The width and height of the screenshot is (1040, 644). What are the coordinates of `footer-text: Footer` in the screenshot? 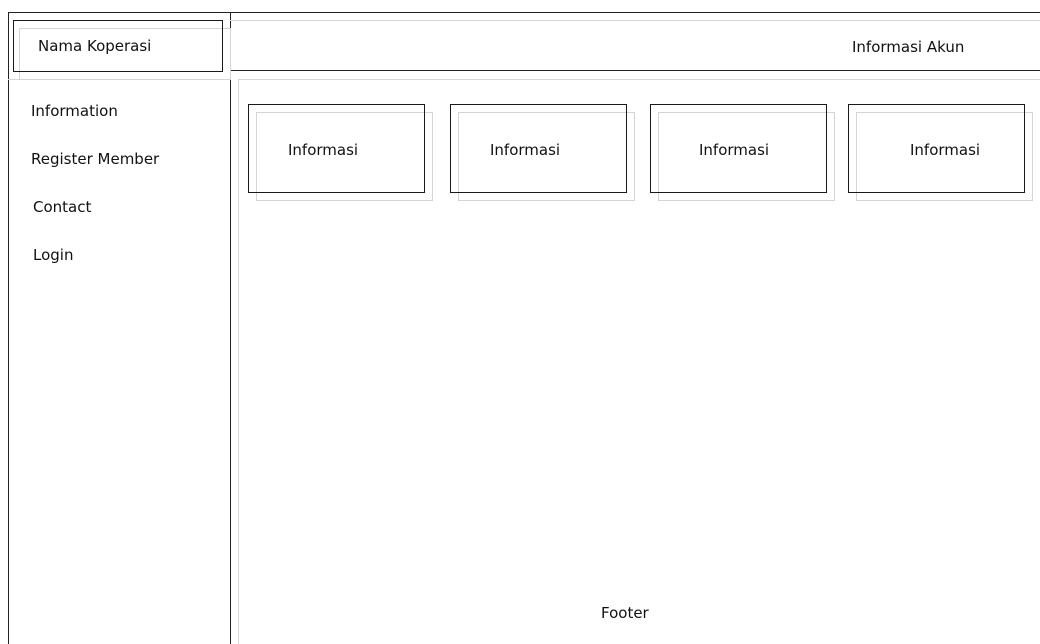 It's located at (625, 613).